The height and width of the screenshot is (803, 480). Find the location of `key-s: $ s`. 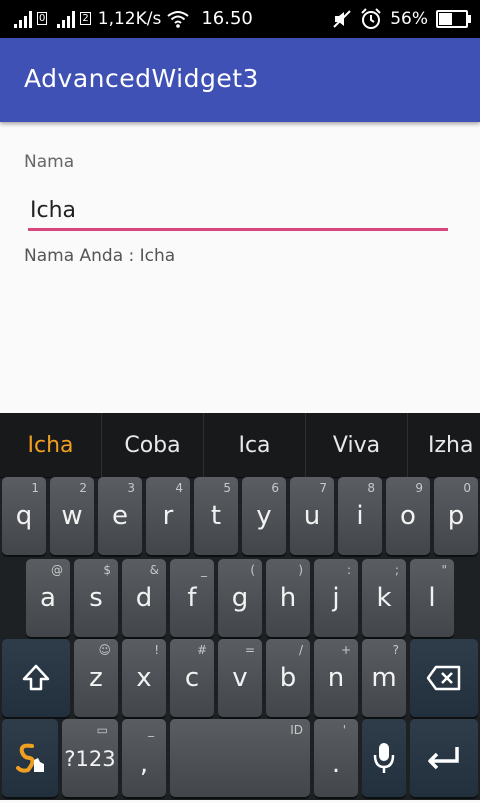

key-s: $ s is located at coordinates (96, 598).